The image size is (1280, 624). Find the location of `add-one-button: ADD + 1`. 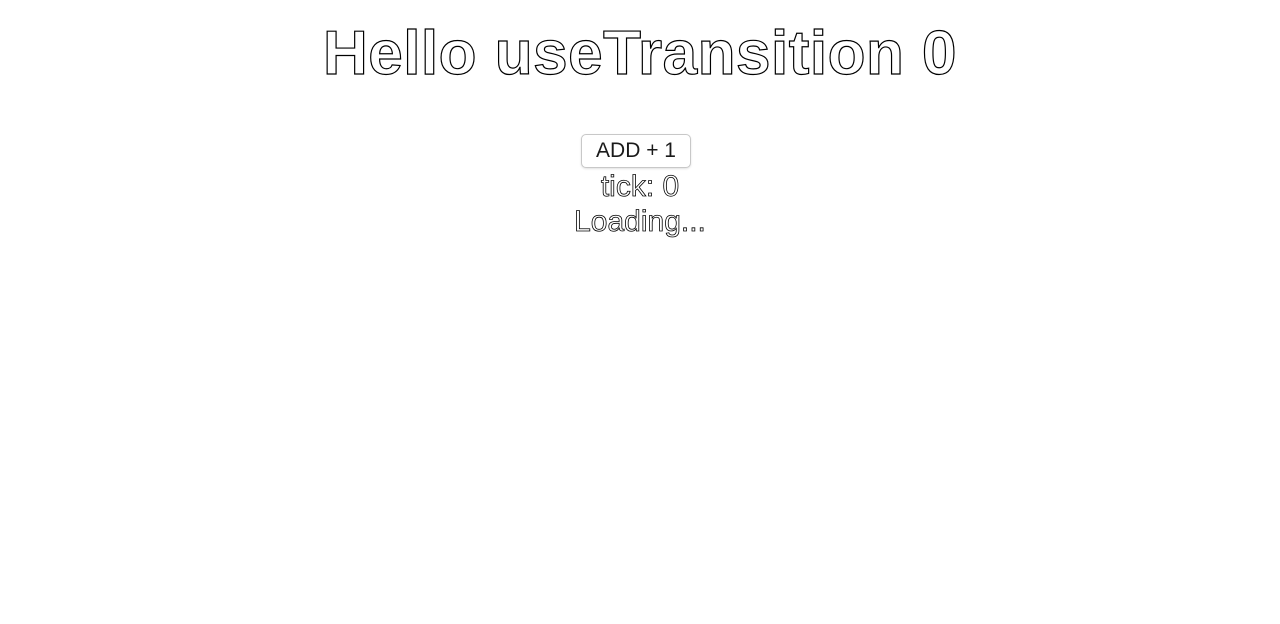

add-one-button: ADD + 1 is located at coordinates (636, 151).